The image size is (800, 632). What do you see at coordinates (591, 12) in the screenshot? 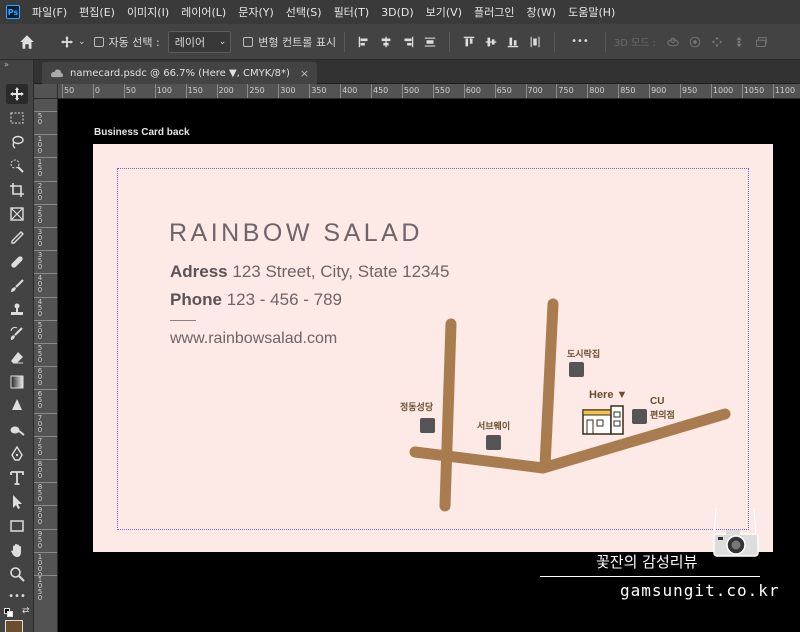
I see `menu-help: 도움말(H)` at bounding box center [591, 12].